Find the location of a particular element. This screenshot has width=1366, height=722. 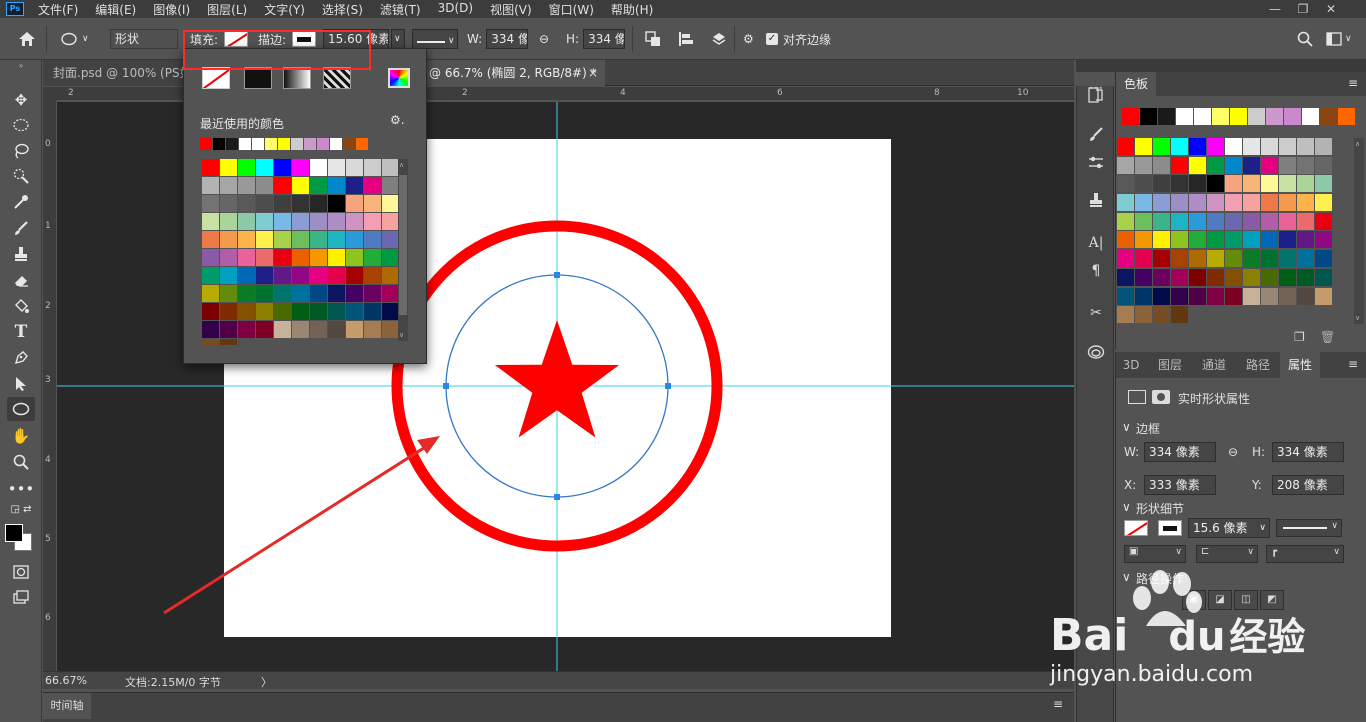

swatches-tab: 色板 is located at coordinates (1136, 84).